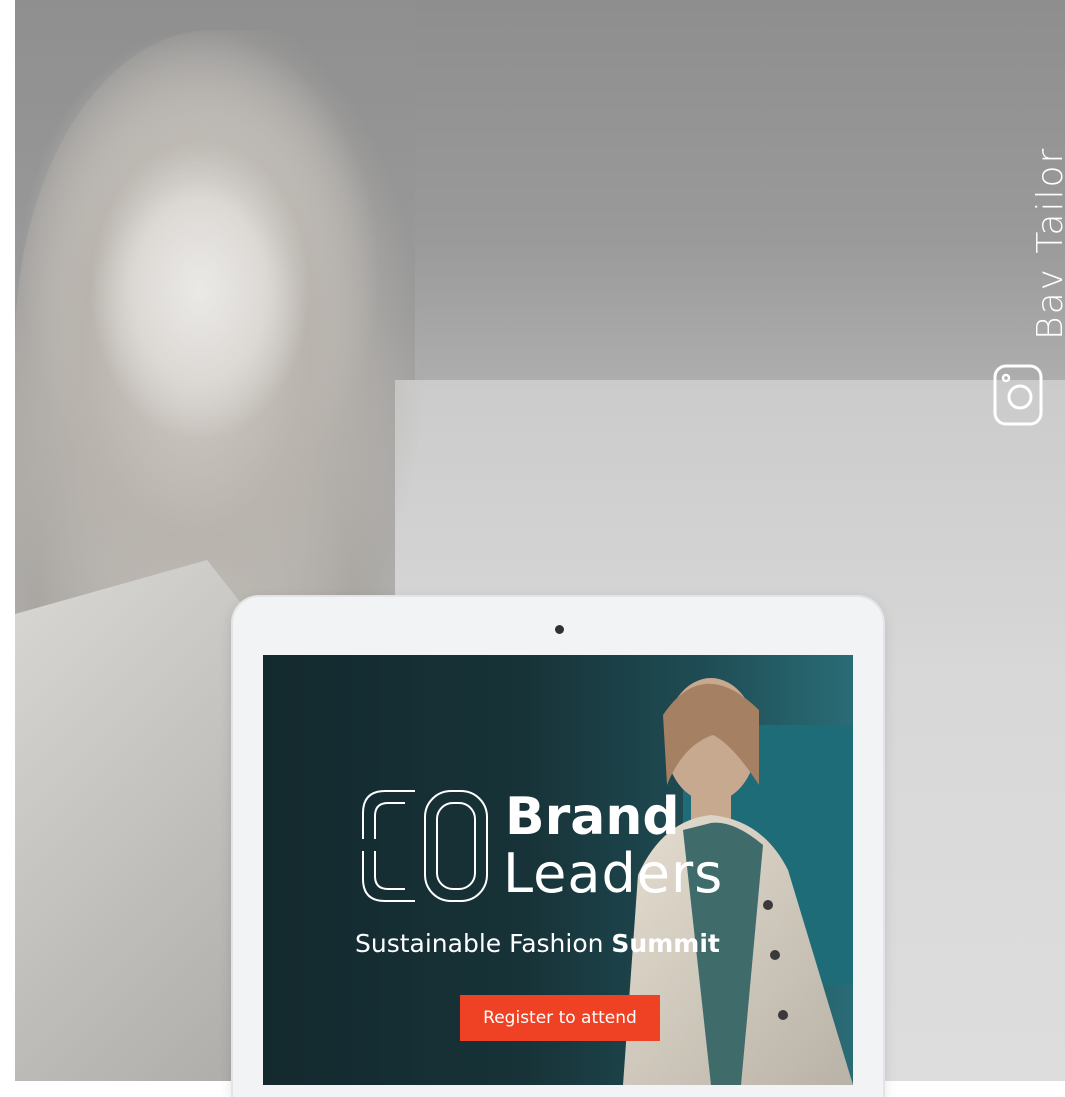  I want to click on logo-word-brand: Brand, so click(592, 817).